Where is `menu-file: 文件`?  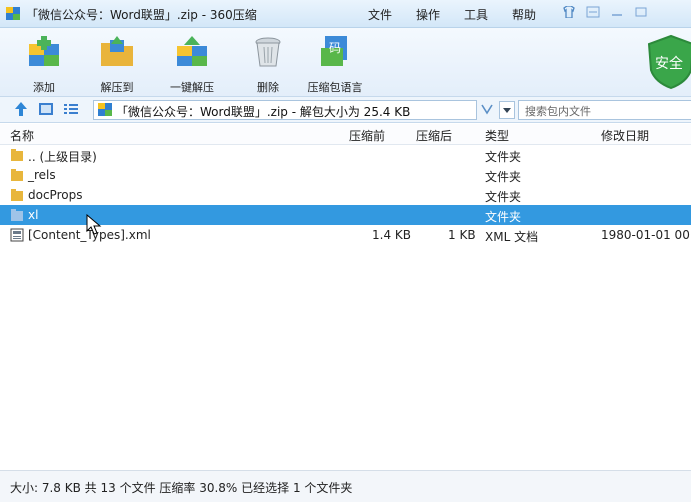
menu-file: 文件 is located at coordinates (380, 14).